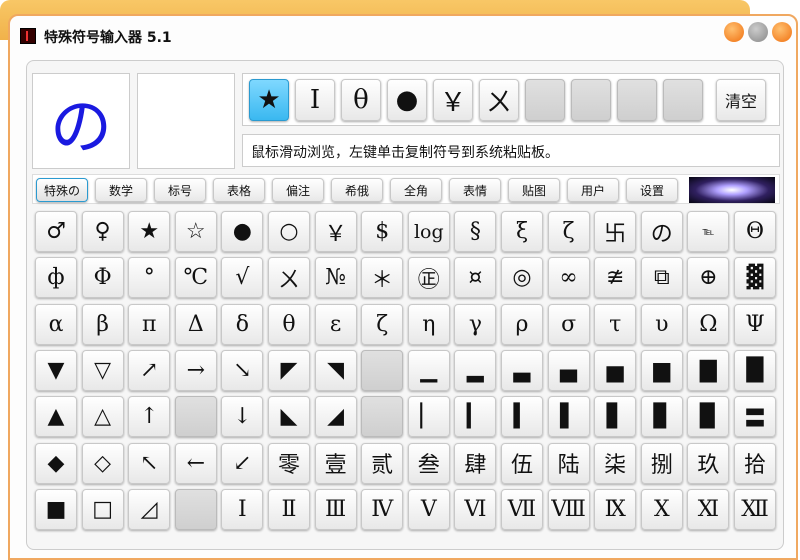  Describe the element at coordinates (335, 417) in the screenshot. I see `symbol-button: ◢` at that location.